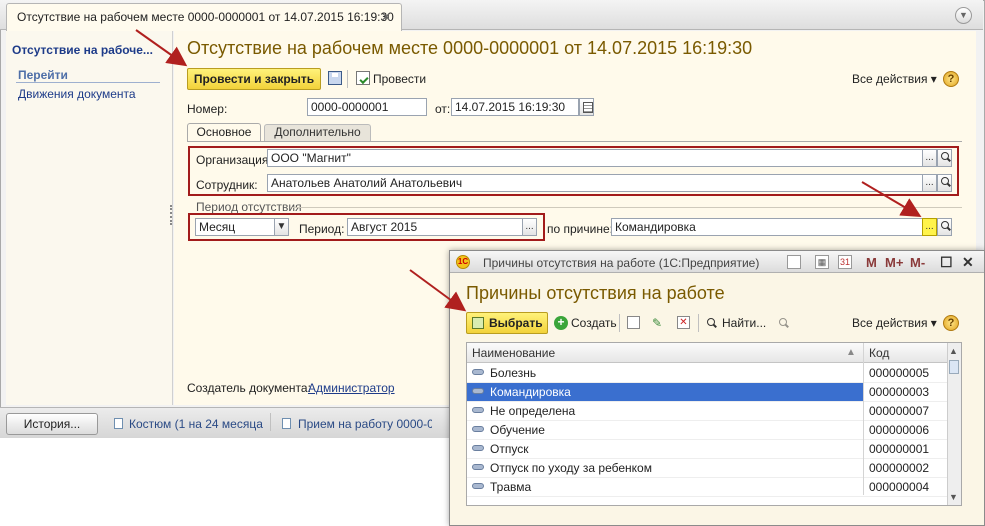  Describe the element at coordinates (899, 430) in the screenshot. I see `row-code: 000000006` at that location.